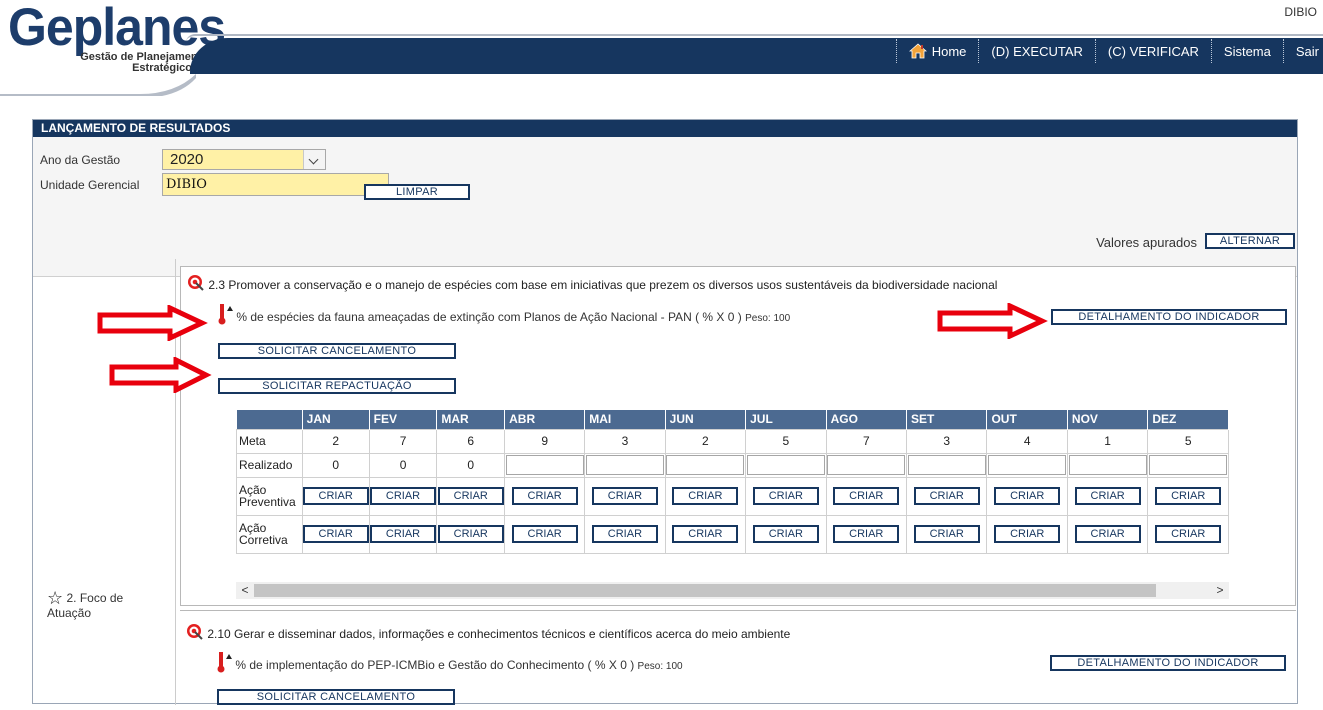 The height and width of the screenshot is (710, 1323). What do you see at coordinates (335, 441) in the screenshot?
I see `meta-cell: 2` at bounding box center [335, 441].